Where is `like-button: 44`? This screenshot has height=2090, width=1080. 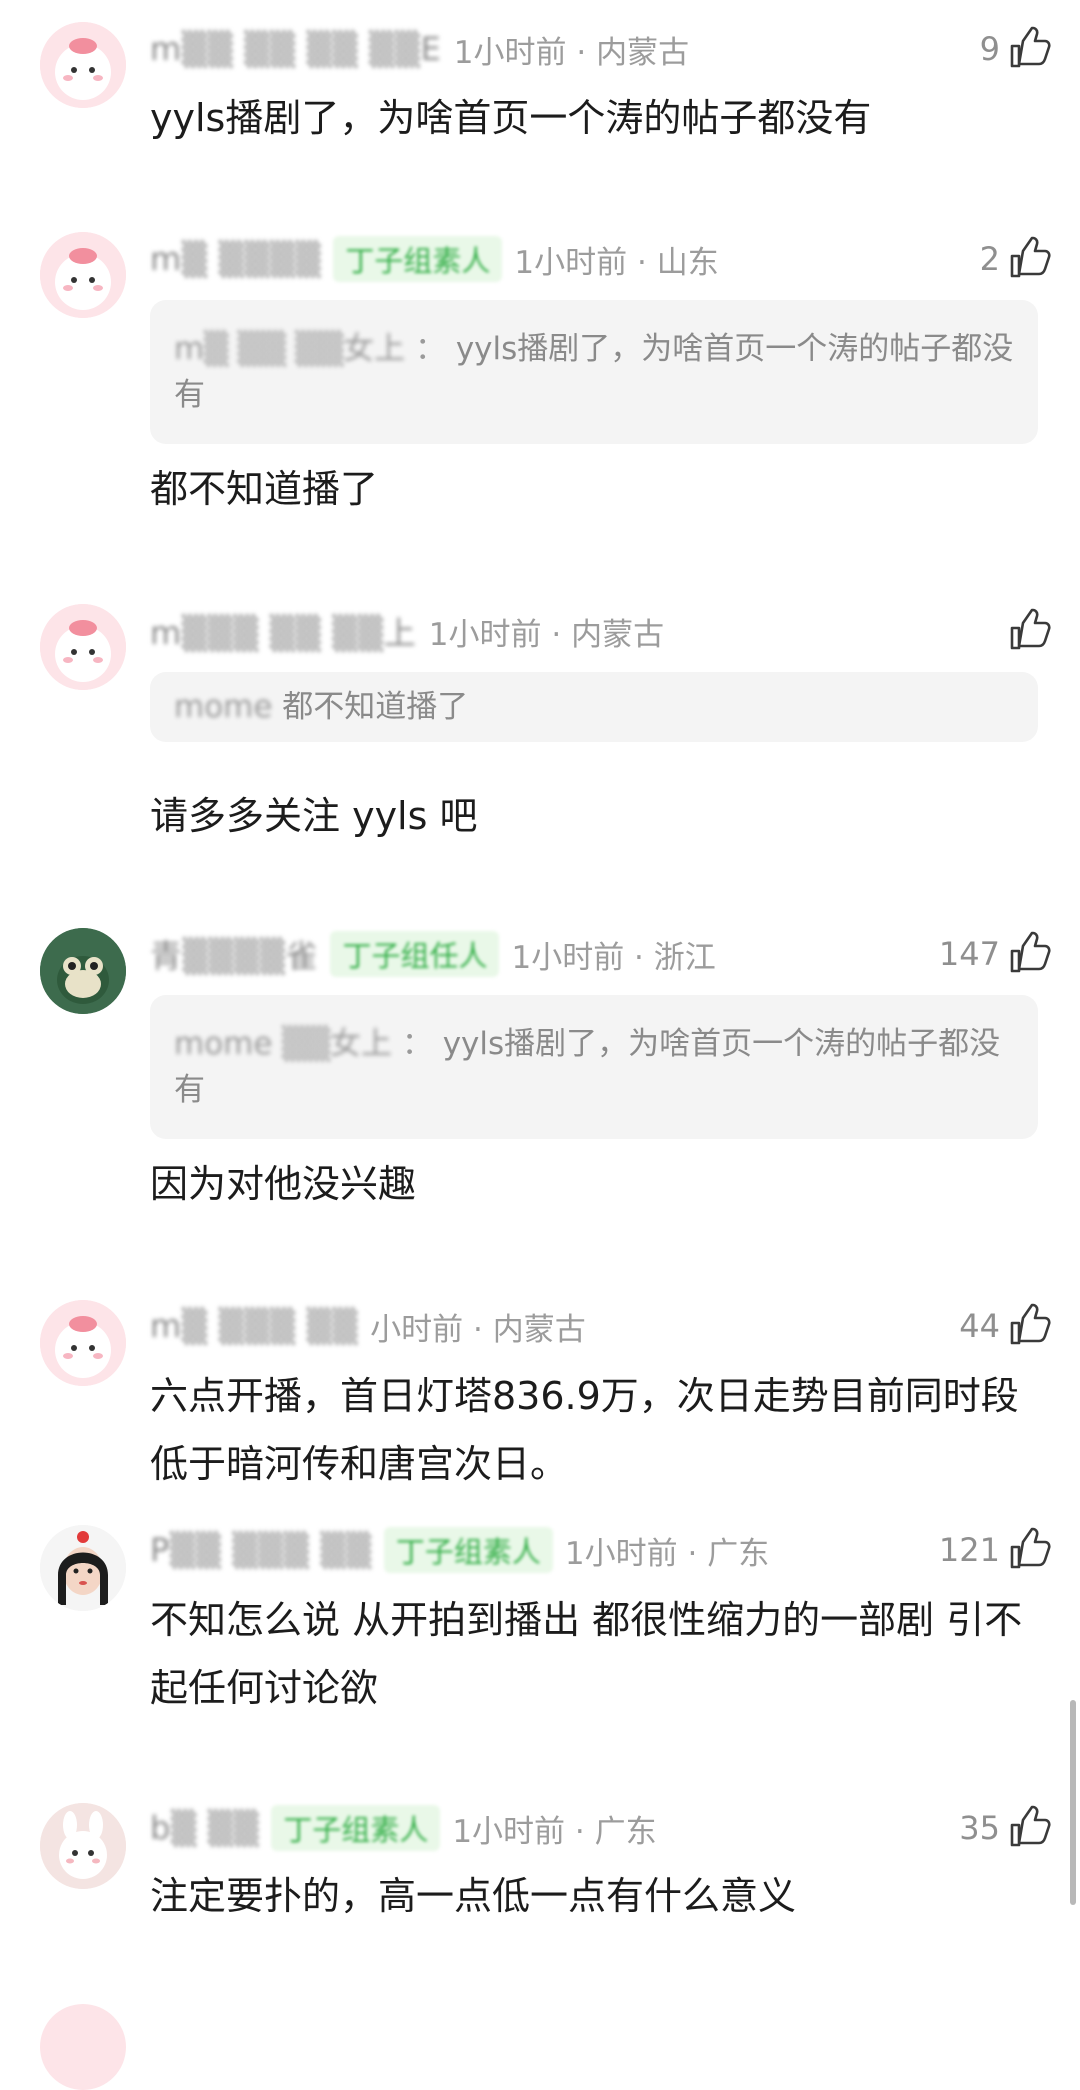
like-button: 44 is located at coordinates (1005, 1326).